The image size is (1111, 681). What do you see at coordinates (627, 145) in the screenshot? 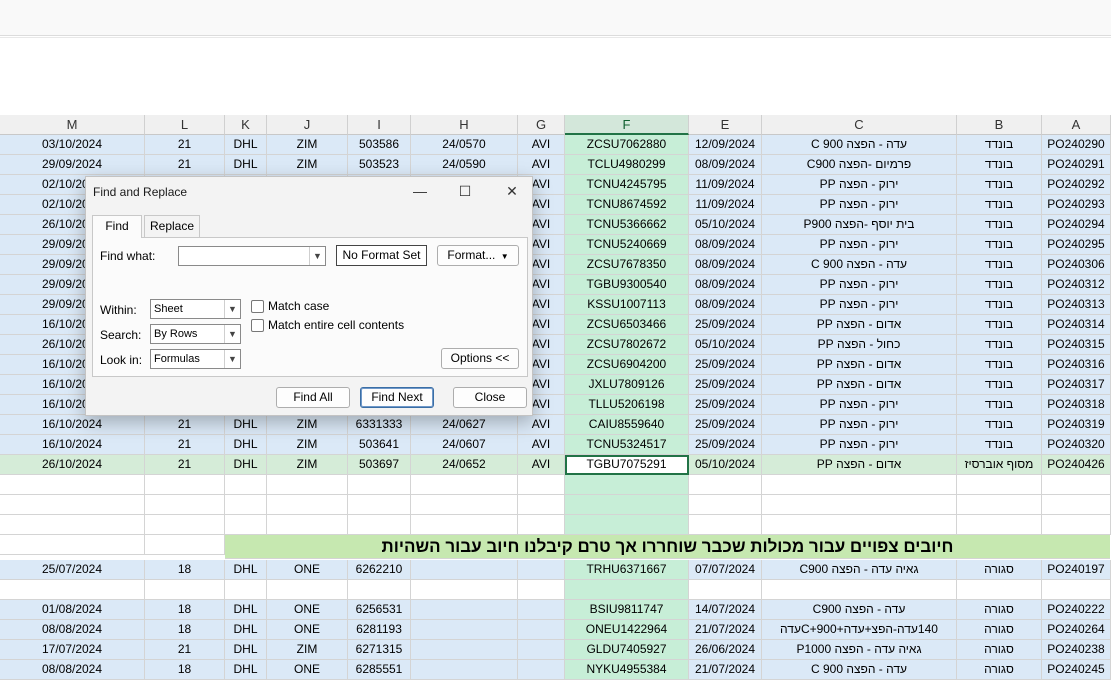
I see `cell-f: ZCSU7062880` at bounding box center [627, 145].